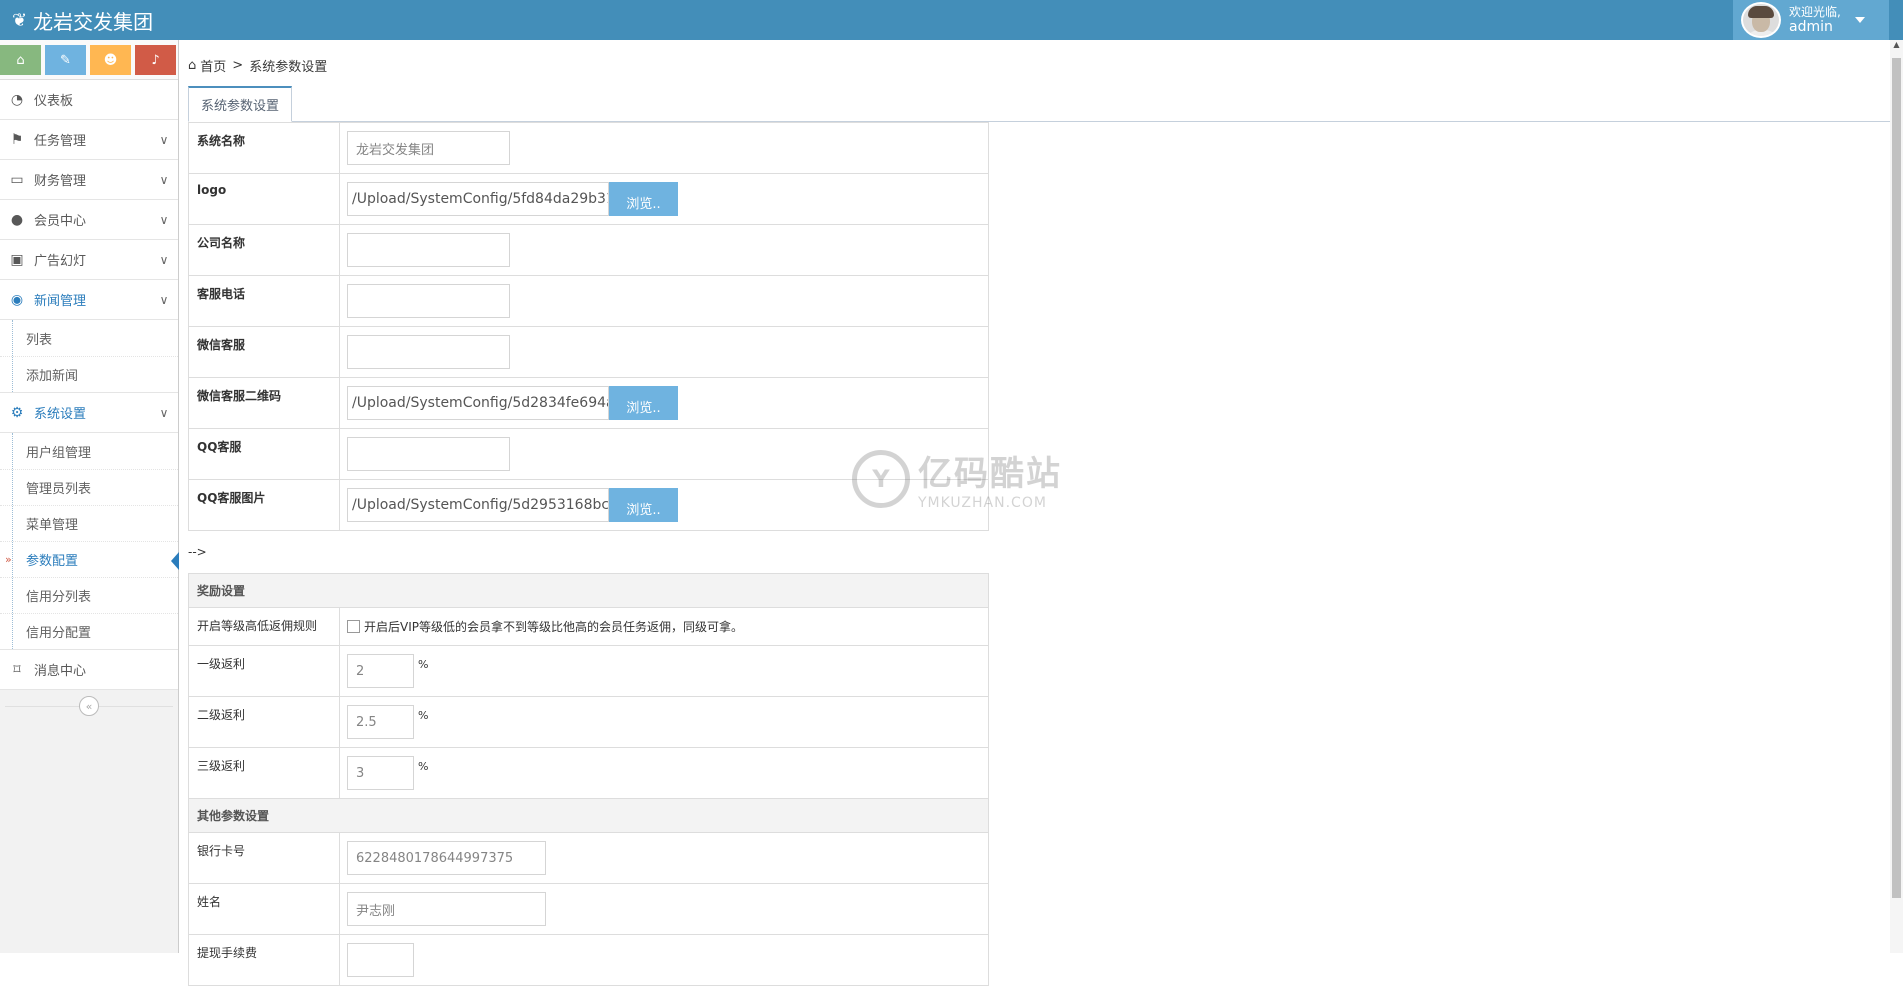  What do you see at coordinates (446, 858) in the screenshot?
I see `bank-card-input: 6228480178644997375` at bounding box center [446, 858].